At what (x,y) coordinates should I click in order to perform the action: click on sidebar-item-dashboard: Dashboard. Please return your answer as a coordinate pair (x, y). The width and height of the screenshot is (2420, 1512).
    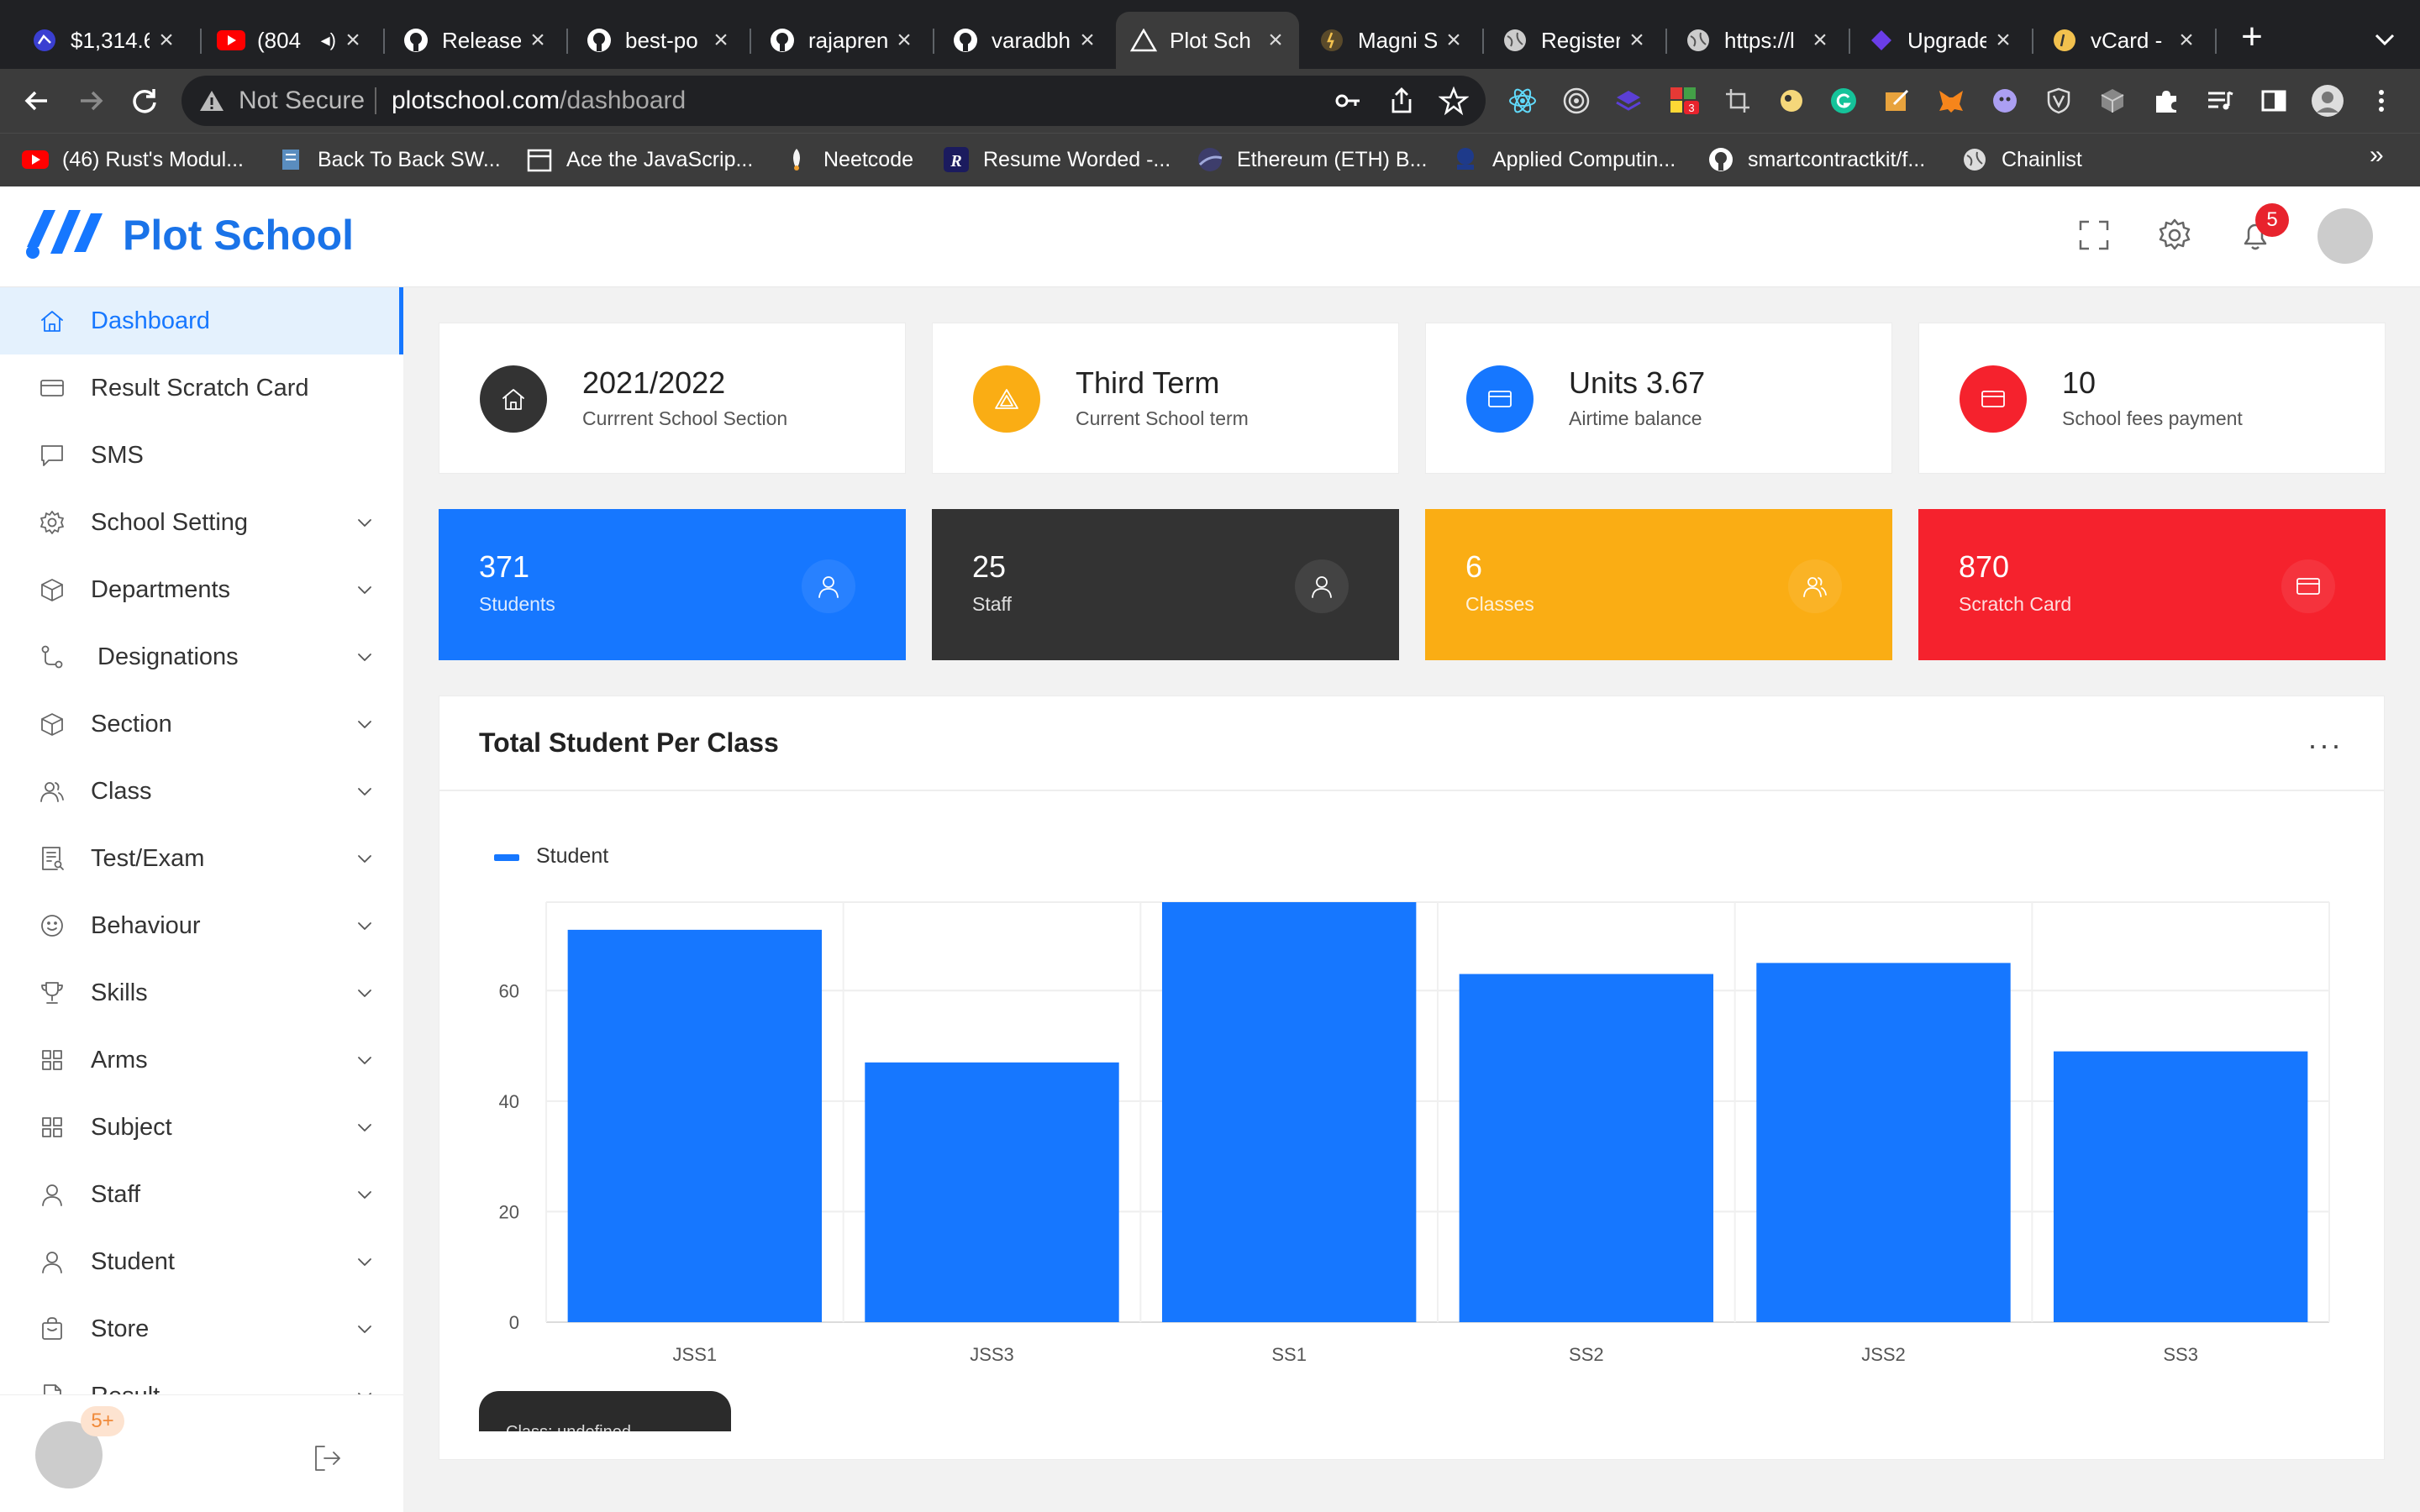
    Looking at the image, I should click on (202, 320).